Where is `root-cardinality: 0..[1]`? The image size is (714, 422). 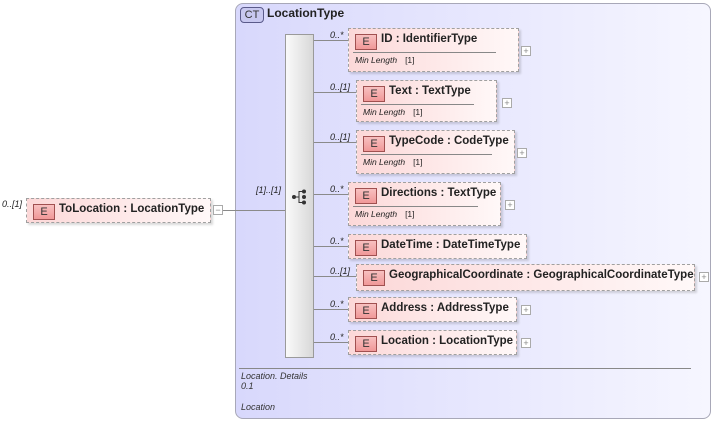 root-cardinality: 0..[1] is located at coordinates (12, 204).